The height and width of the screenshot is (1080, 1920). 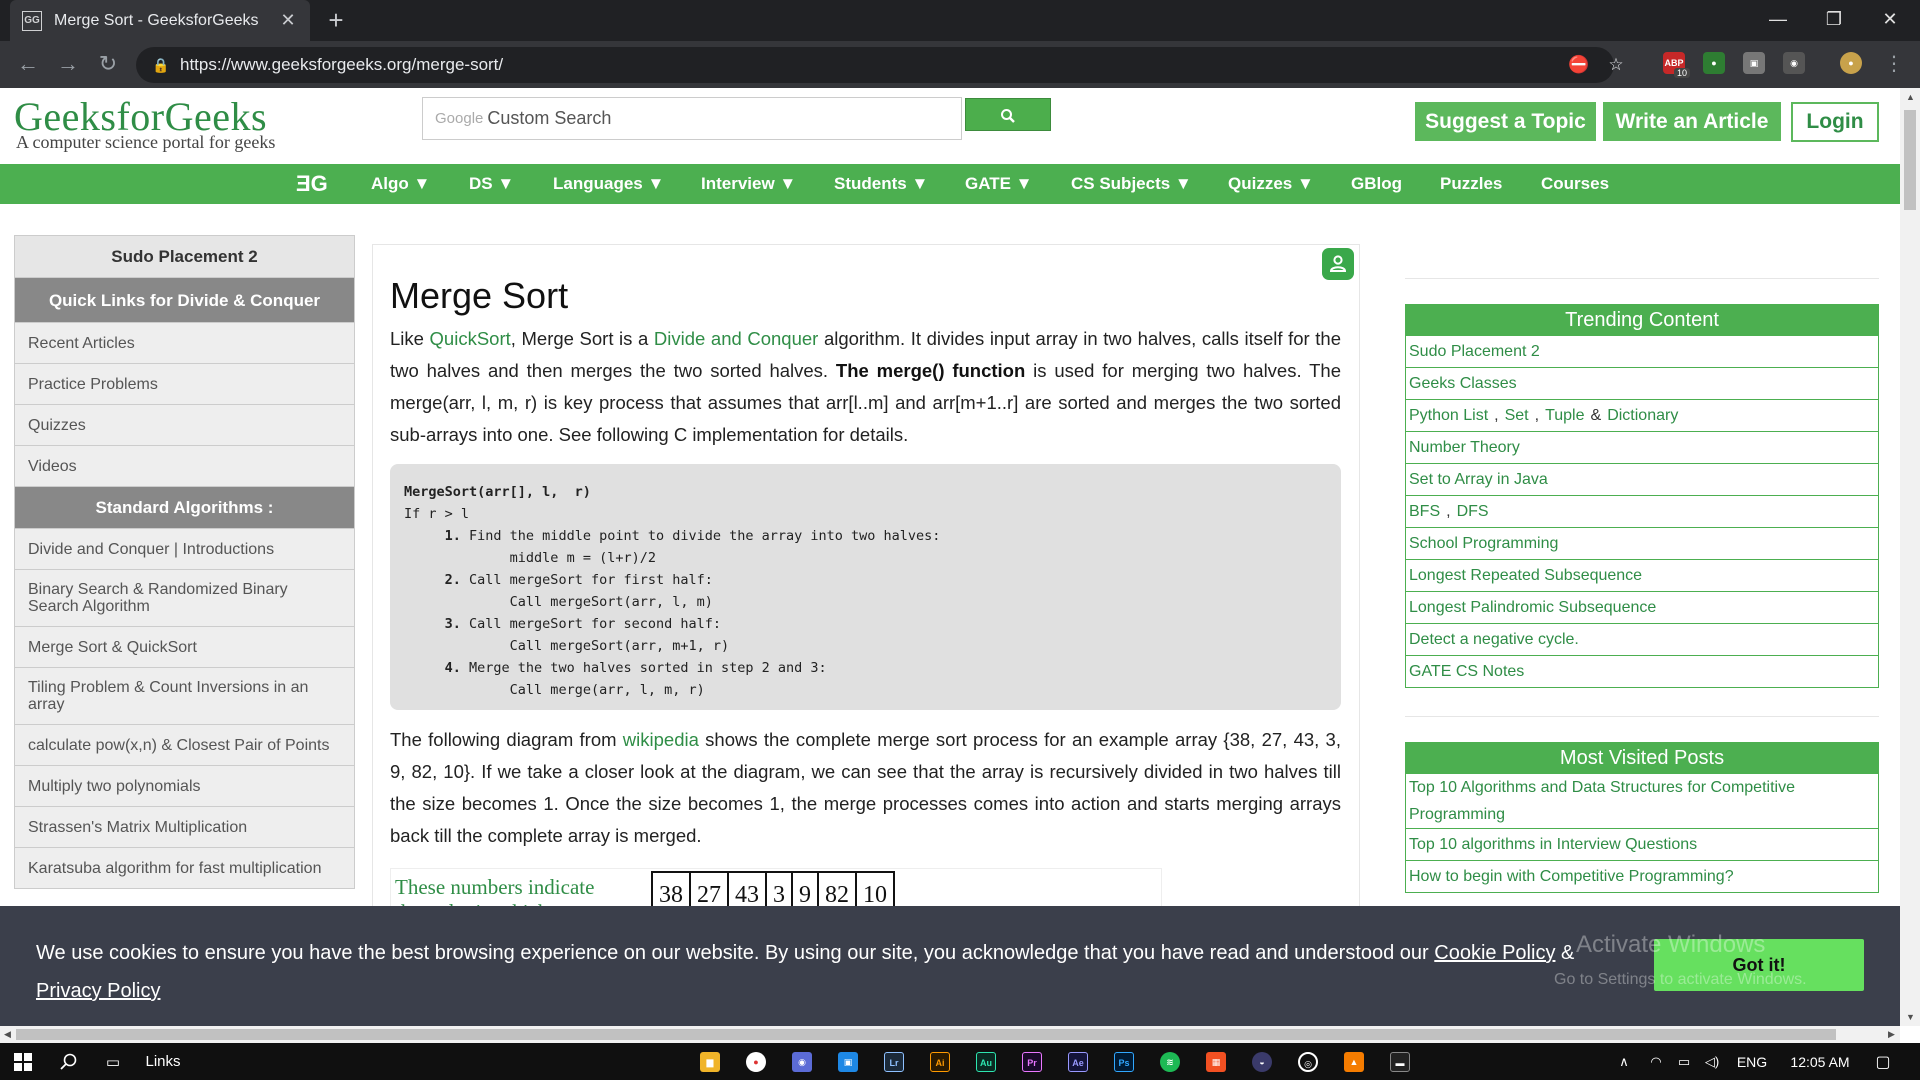 What do you see at coordinates (400, 184) in the screenshot?
I see `nav-item-algo: Algo ▼` at bounding box center [400, 184].